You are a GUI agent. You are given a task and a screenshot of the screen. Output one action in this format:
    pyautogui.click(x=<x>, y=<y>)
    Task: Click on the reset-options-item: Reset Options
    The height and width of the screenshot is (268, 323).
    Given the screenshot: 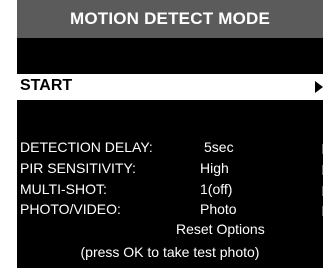 What is the action you would take?
    pyautogui.click(x=220, y=229)
    